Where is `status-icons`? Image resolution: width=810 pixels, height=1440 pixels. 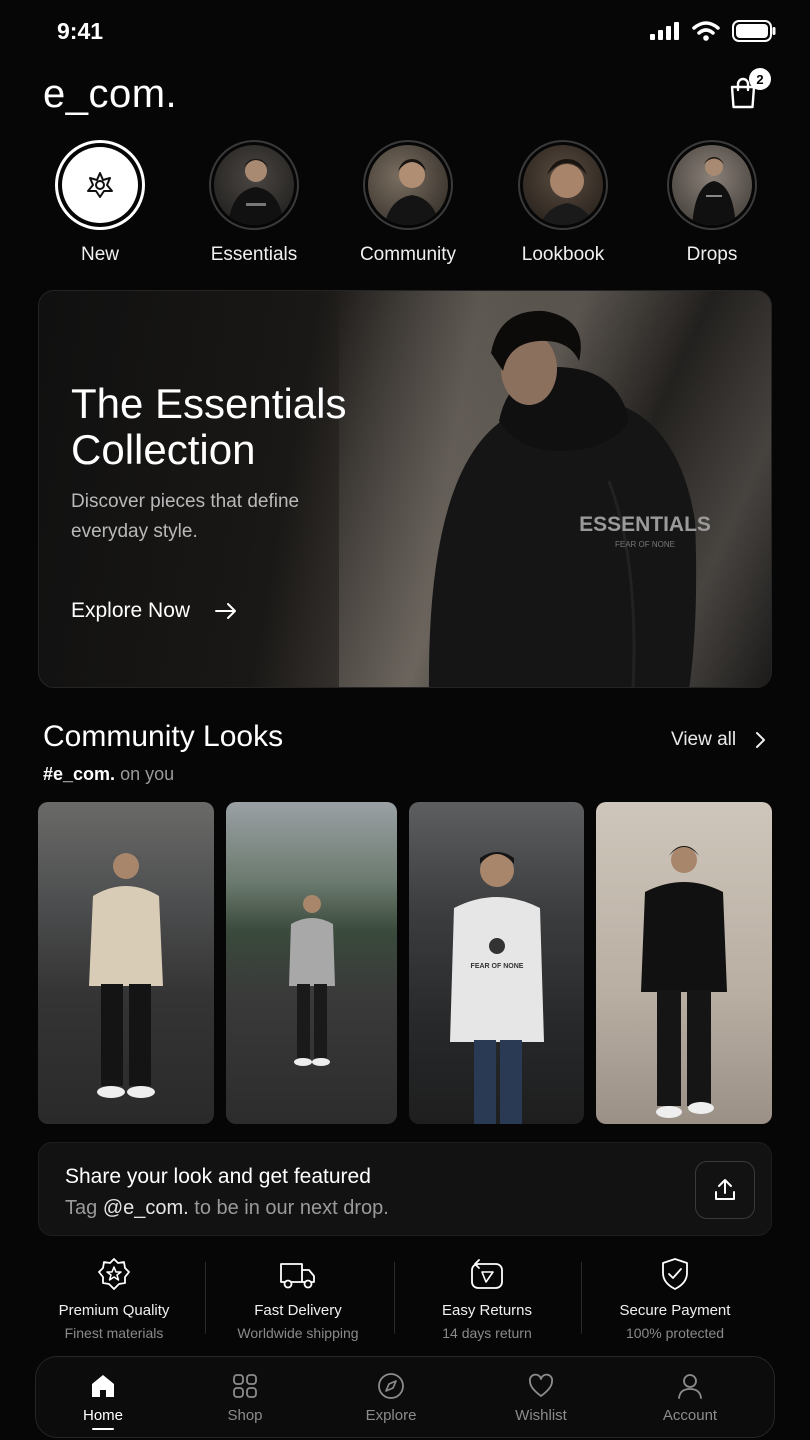
status-icons is located at coordinates (713, 31).